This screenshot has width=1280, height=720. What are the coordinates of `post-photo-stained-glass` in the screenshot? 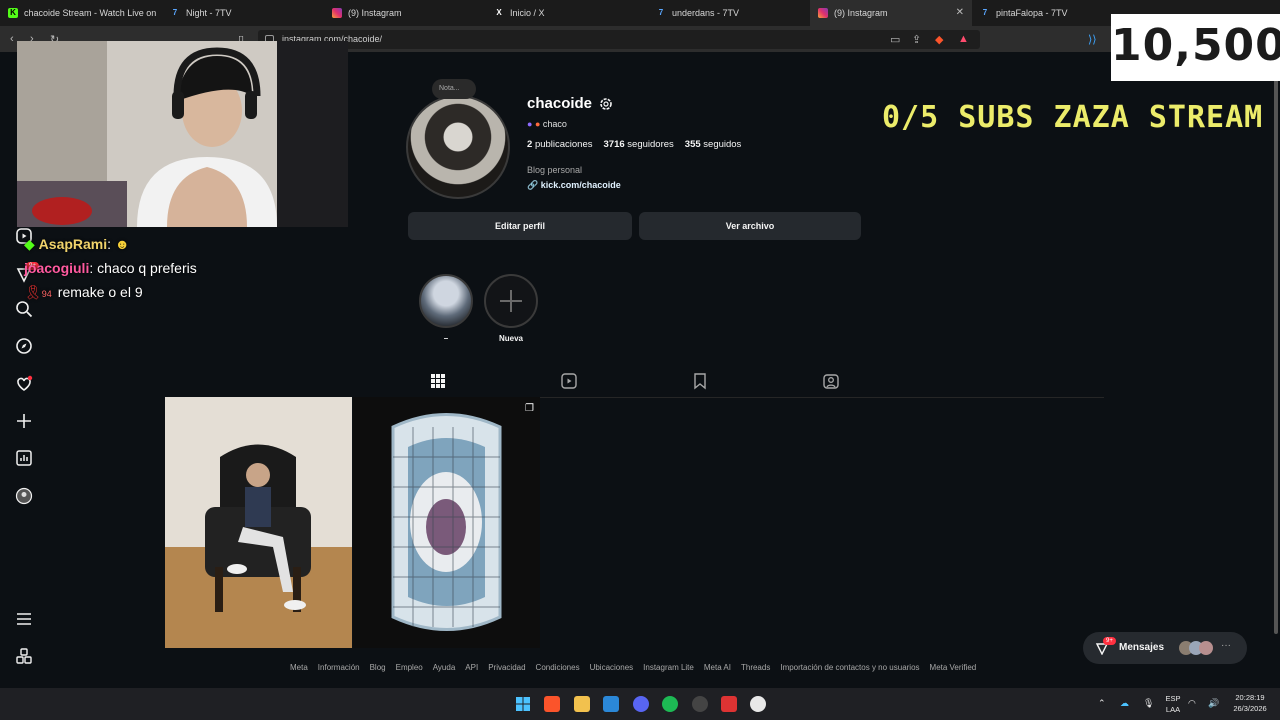 It's located at (446, 522).